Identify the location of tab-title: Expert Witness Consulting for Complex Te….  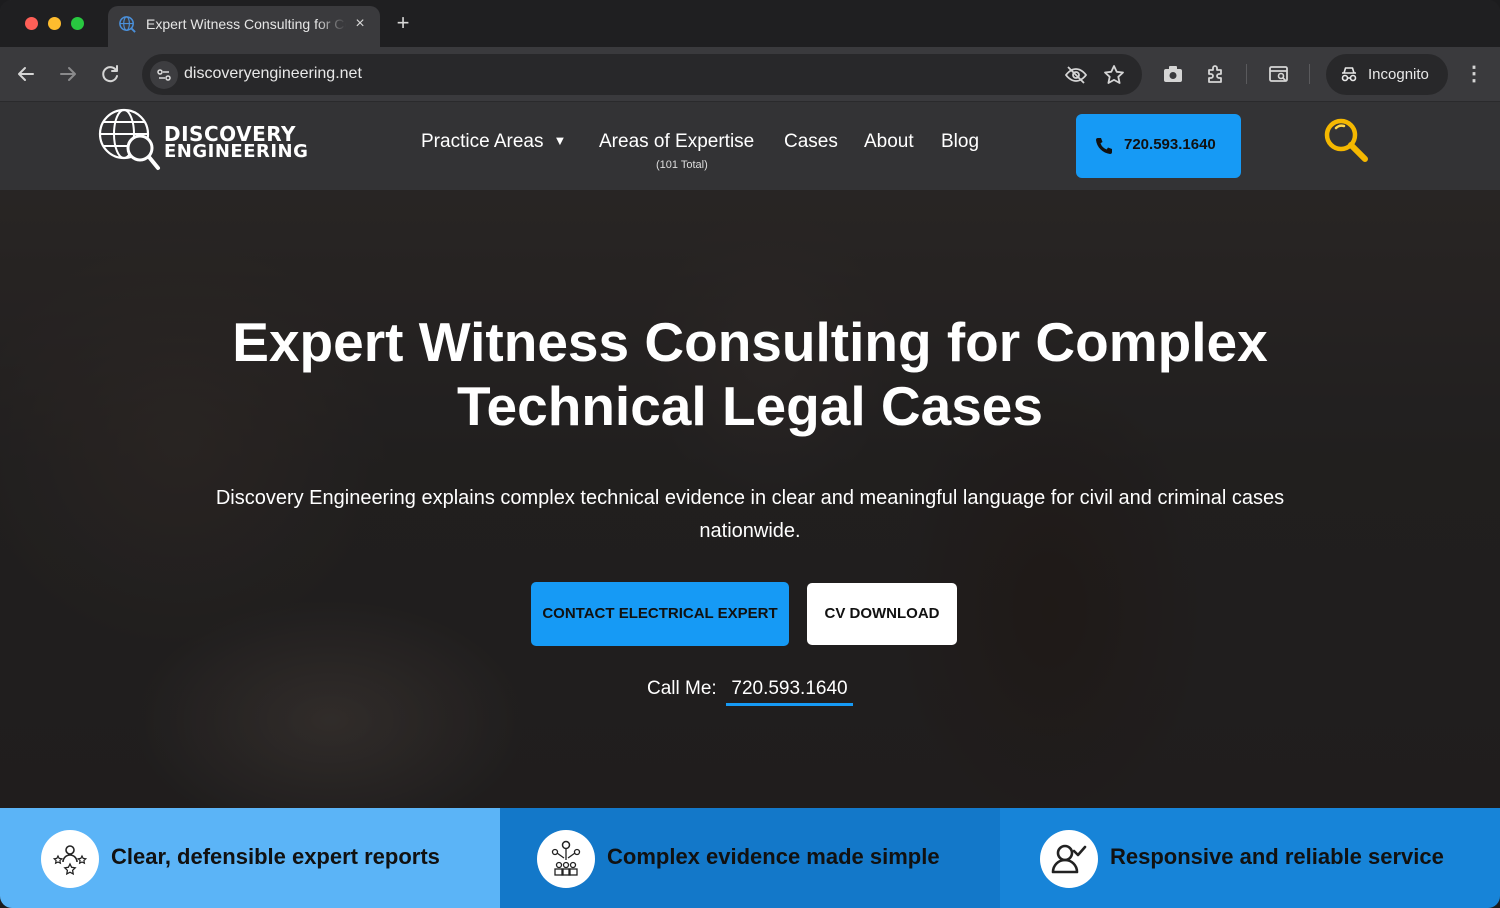
(246, 24).